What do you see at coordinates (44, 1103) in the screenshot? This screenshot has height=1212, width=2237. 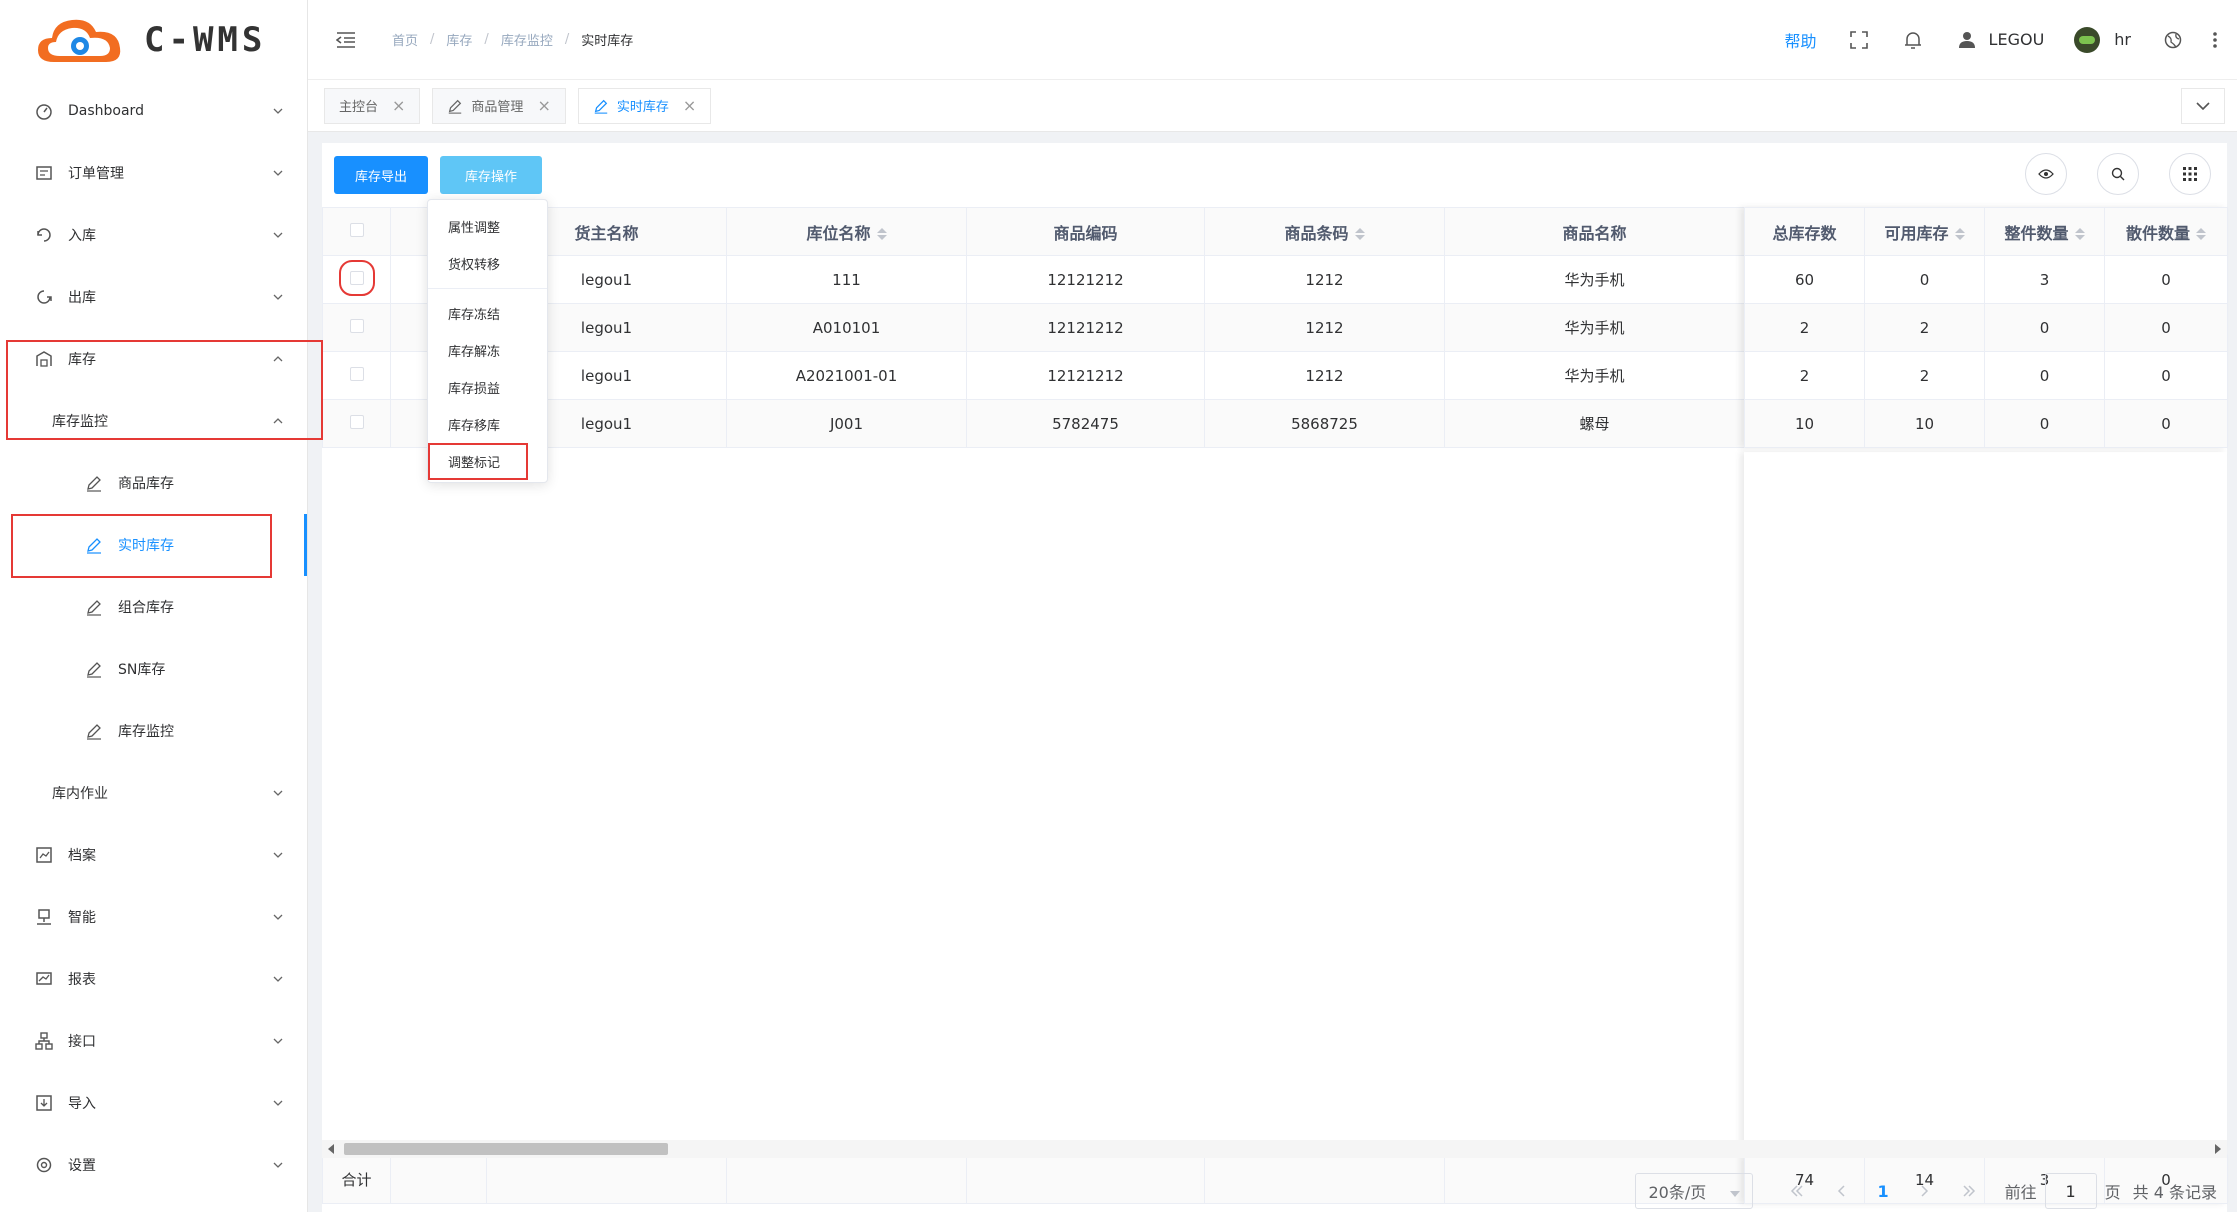 I see `import-icon` at bounding box center [44, 1103].